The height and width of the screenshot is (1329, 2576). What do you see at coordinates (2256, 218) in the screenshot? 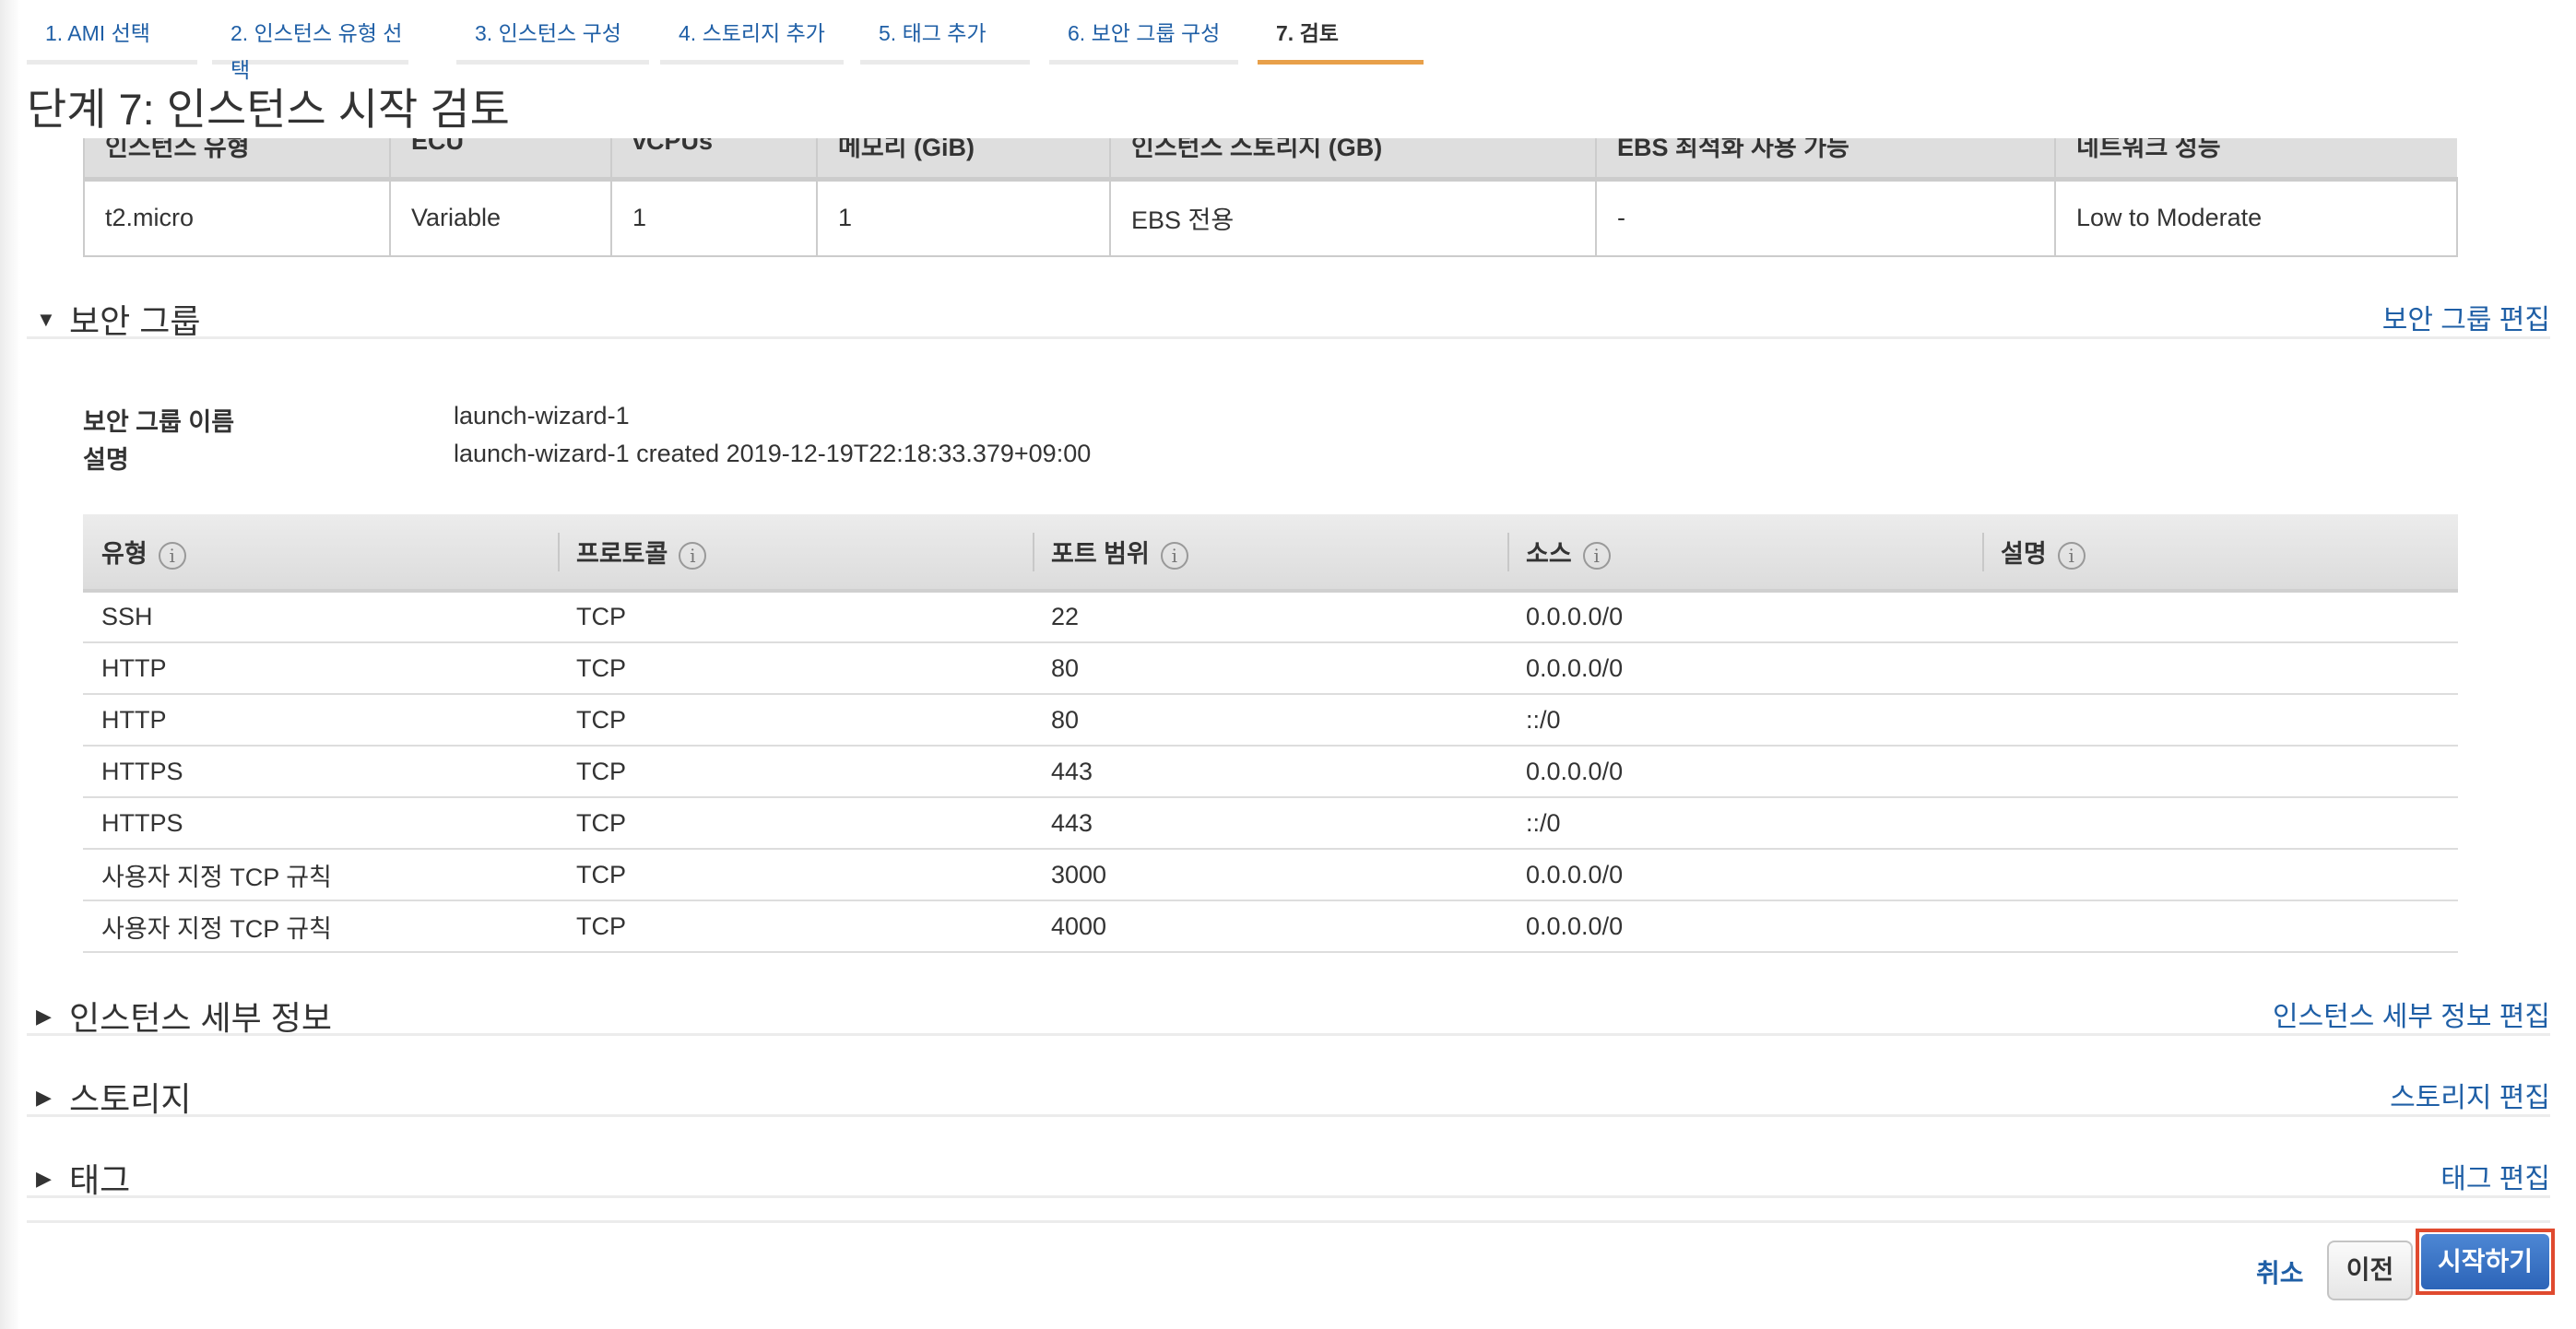
I see `cell: Low to Moderate` at bounding box center [2256, 218].